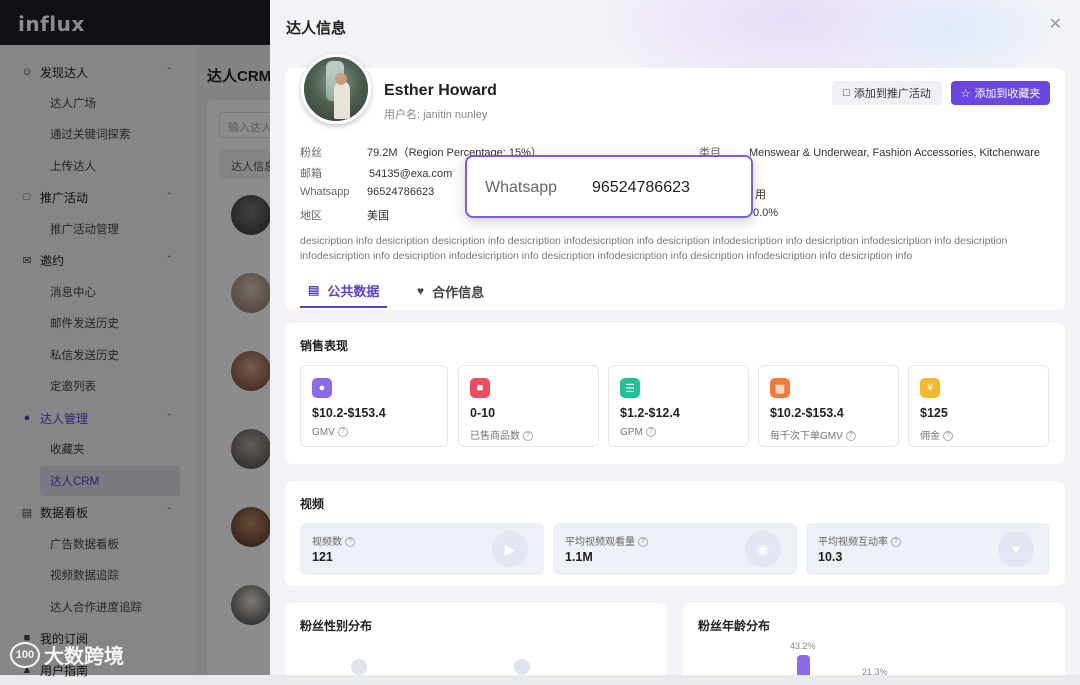 The height and width of the screenshot is (685, 1080). I want to click on metric-label: 已售商品数?, so click(501, 434).